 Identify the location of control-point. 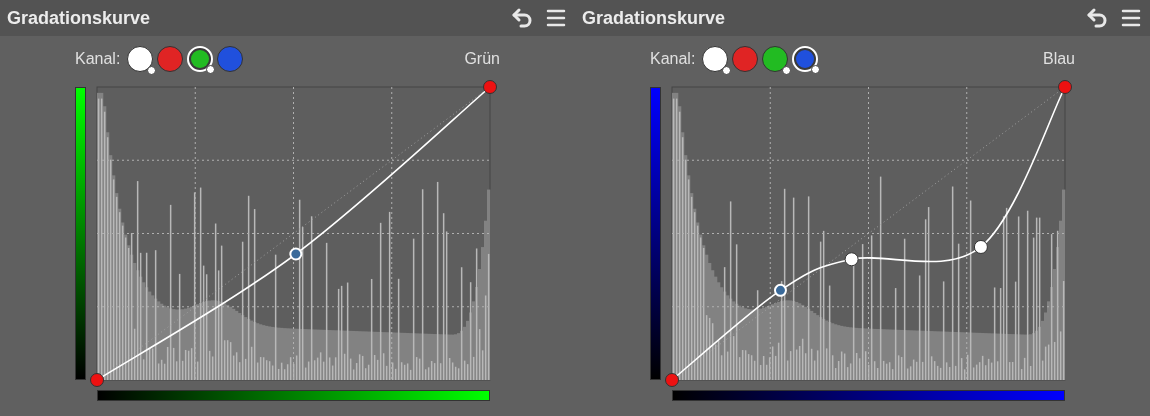
(851, 259).